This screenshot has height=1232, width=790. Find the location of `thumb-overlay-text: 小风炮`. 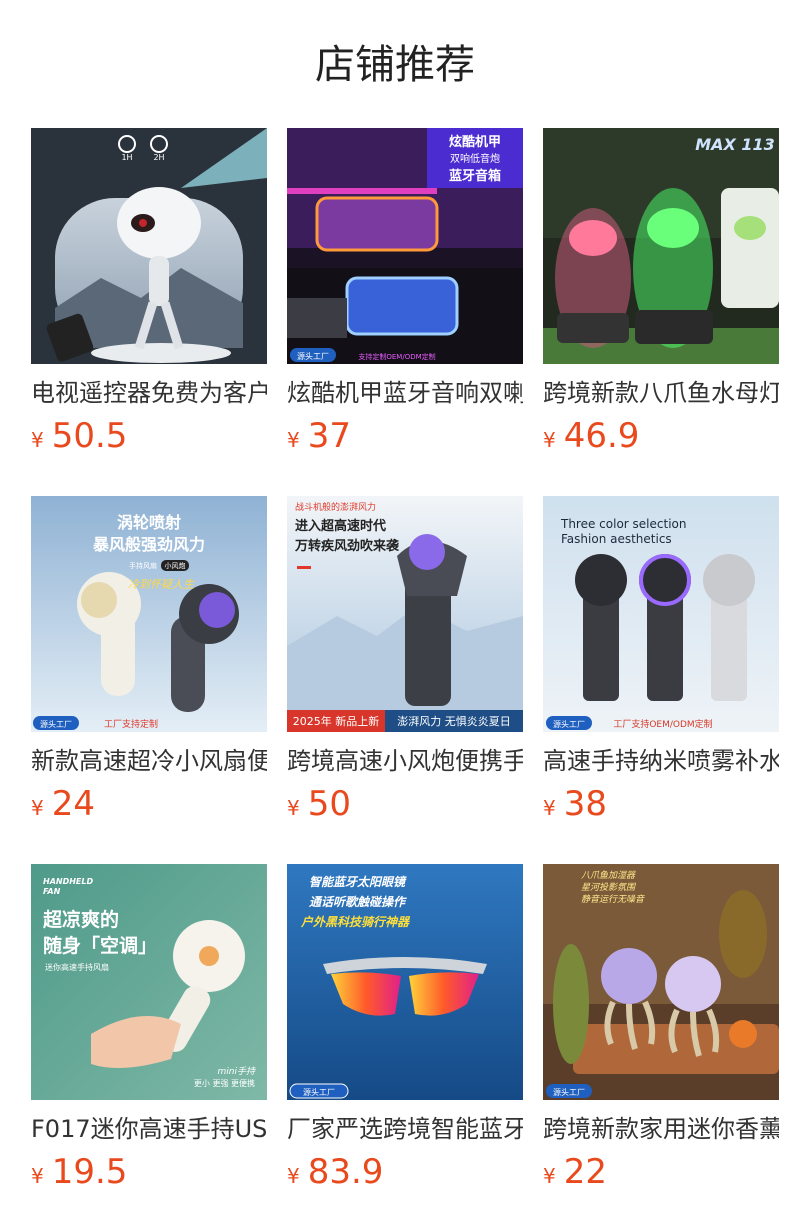

thumb-overlay-text: 小风炮 is located at coordinates (175, 565).